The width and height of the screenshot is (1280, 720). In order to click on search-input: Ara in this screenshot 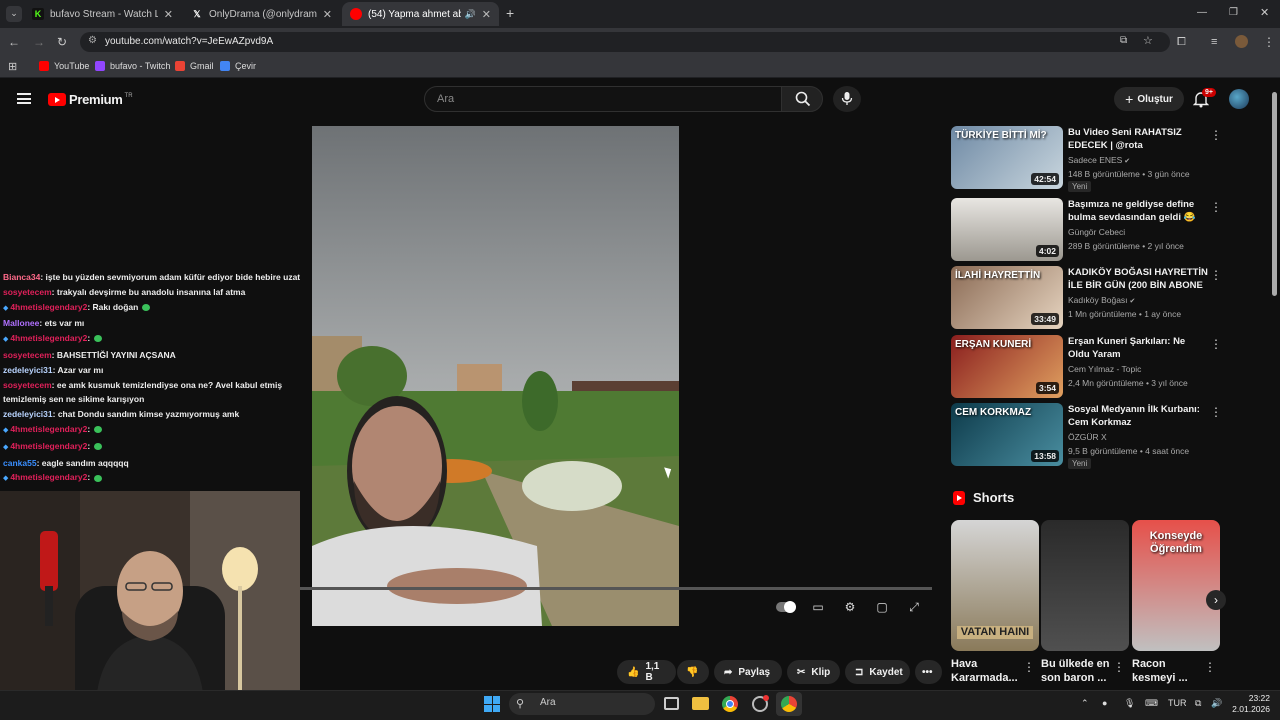, I will do `click(603, 99)`.